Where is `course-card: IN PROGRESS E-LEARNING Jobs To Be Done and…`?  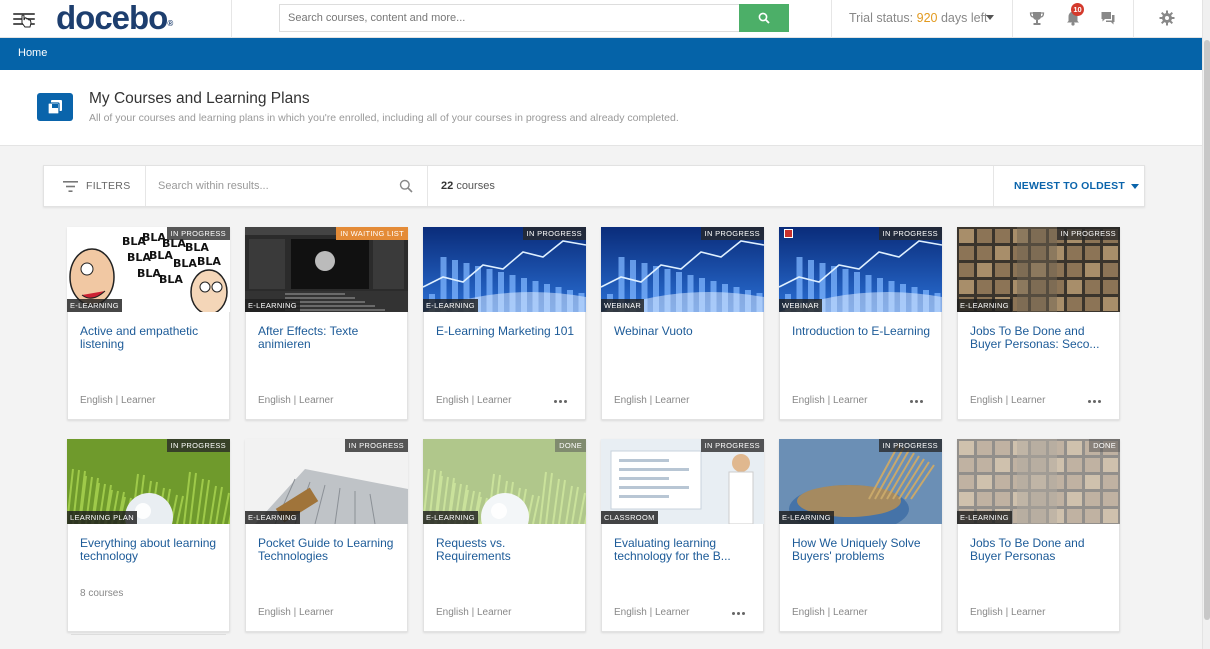 course-card: IN PROGRESS E-LEARNING Jobs To Be Done and… is located at coordinates (1038, 323).